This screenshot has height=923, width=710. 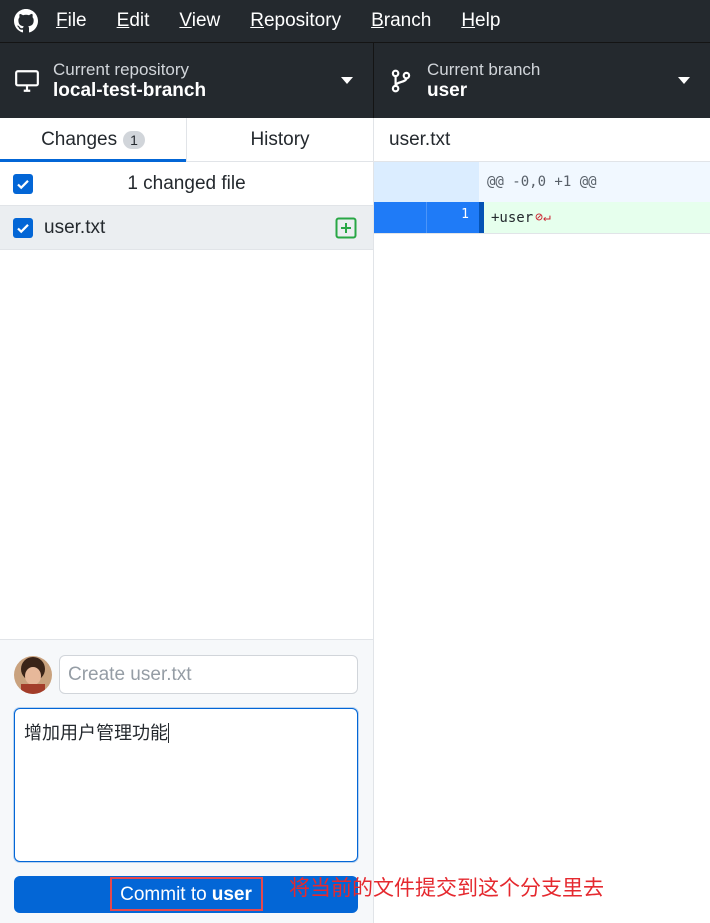 I want to click on new-line-number: 1, so click(x=452, y=217).